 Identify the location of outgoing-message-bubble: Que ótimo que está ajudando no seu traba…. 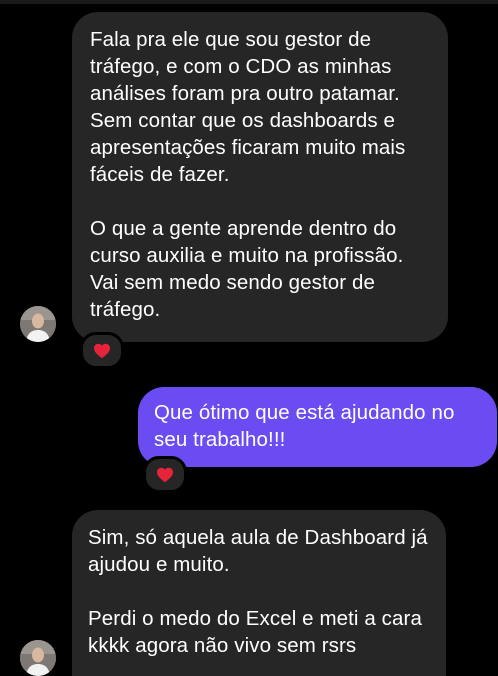
(317, 427).